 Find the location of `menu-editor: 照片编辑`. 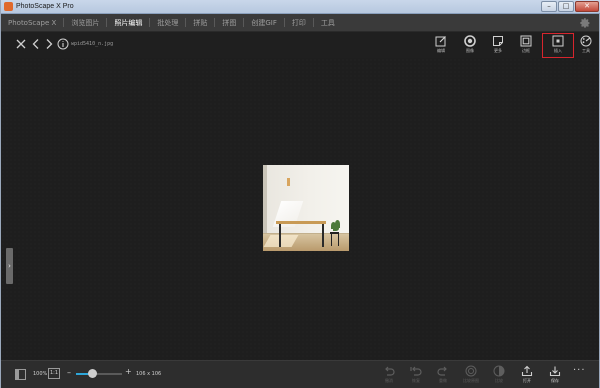

menu-editor: 照片编辑 is located at coordinates (128, 23).